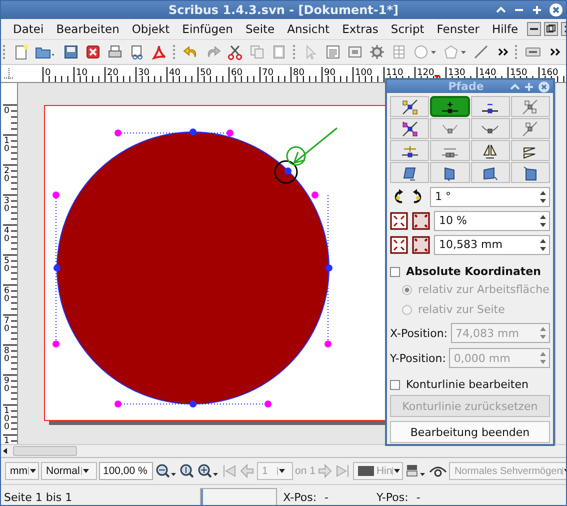  What do you see at coordinates (137, 52) in the screenshot?
I see `preflight-icon` at bounding box center [137, 52].